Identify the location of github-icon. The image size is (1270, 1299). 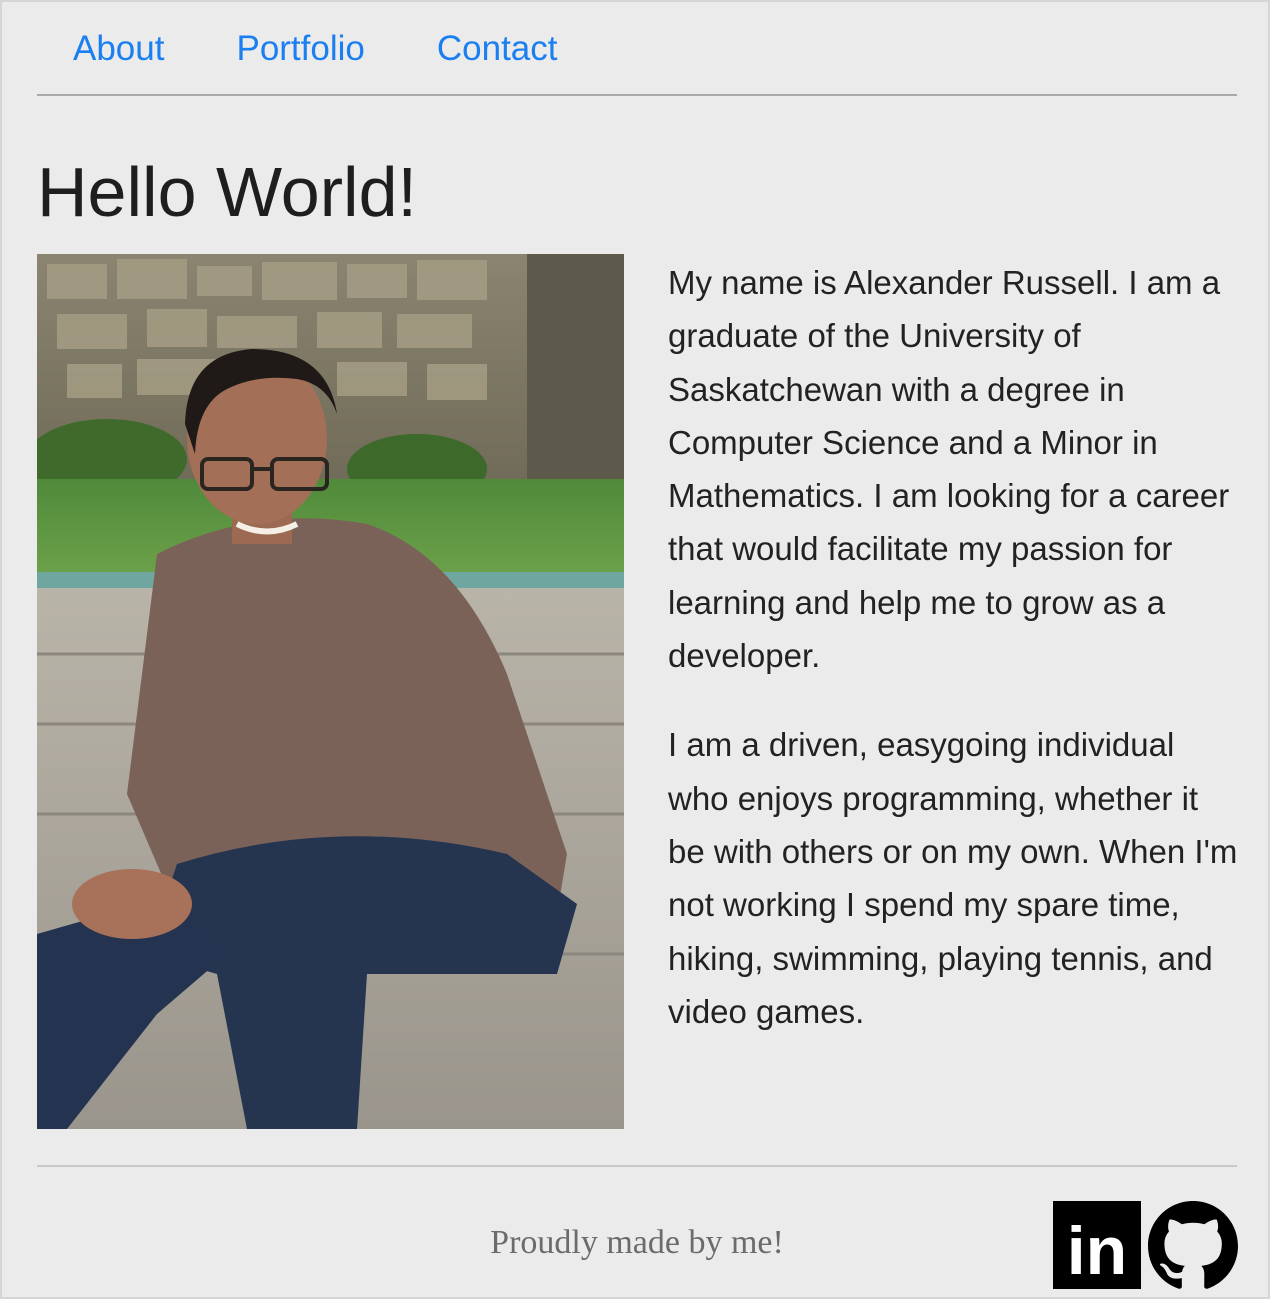
(1193, 1245).